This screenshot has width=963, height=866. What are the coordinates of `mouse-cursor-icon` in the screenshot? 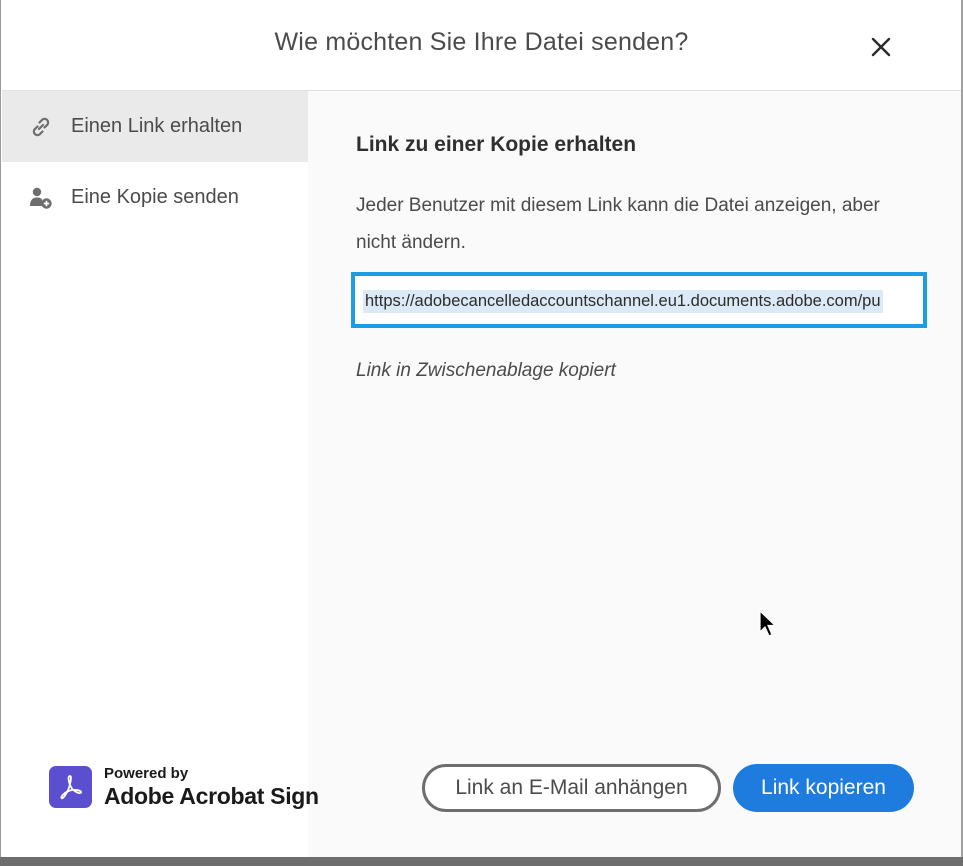 It's located at (768, 623).